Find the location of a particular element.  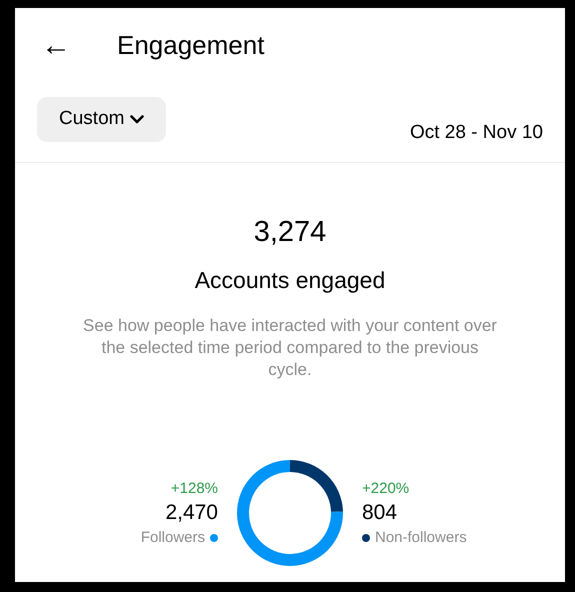

group-count: 2,470 is located at coordinates (191, 512).